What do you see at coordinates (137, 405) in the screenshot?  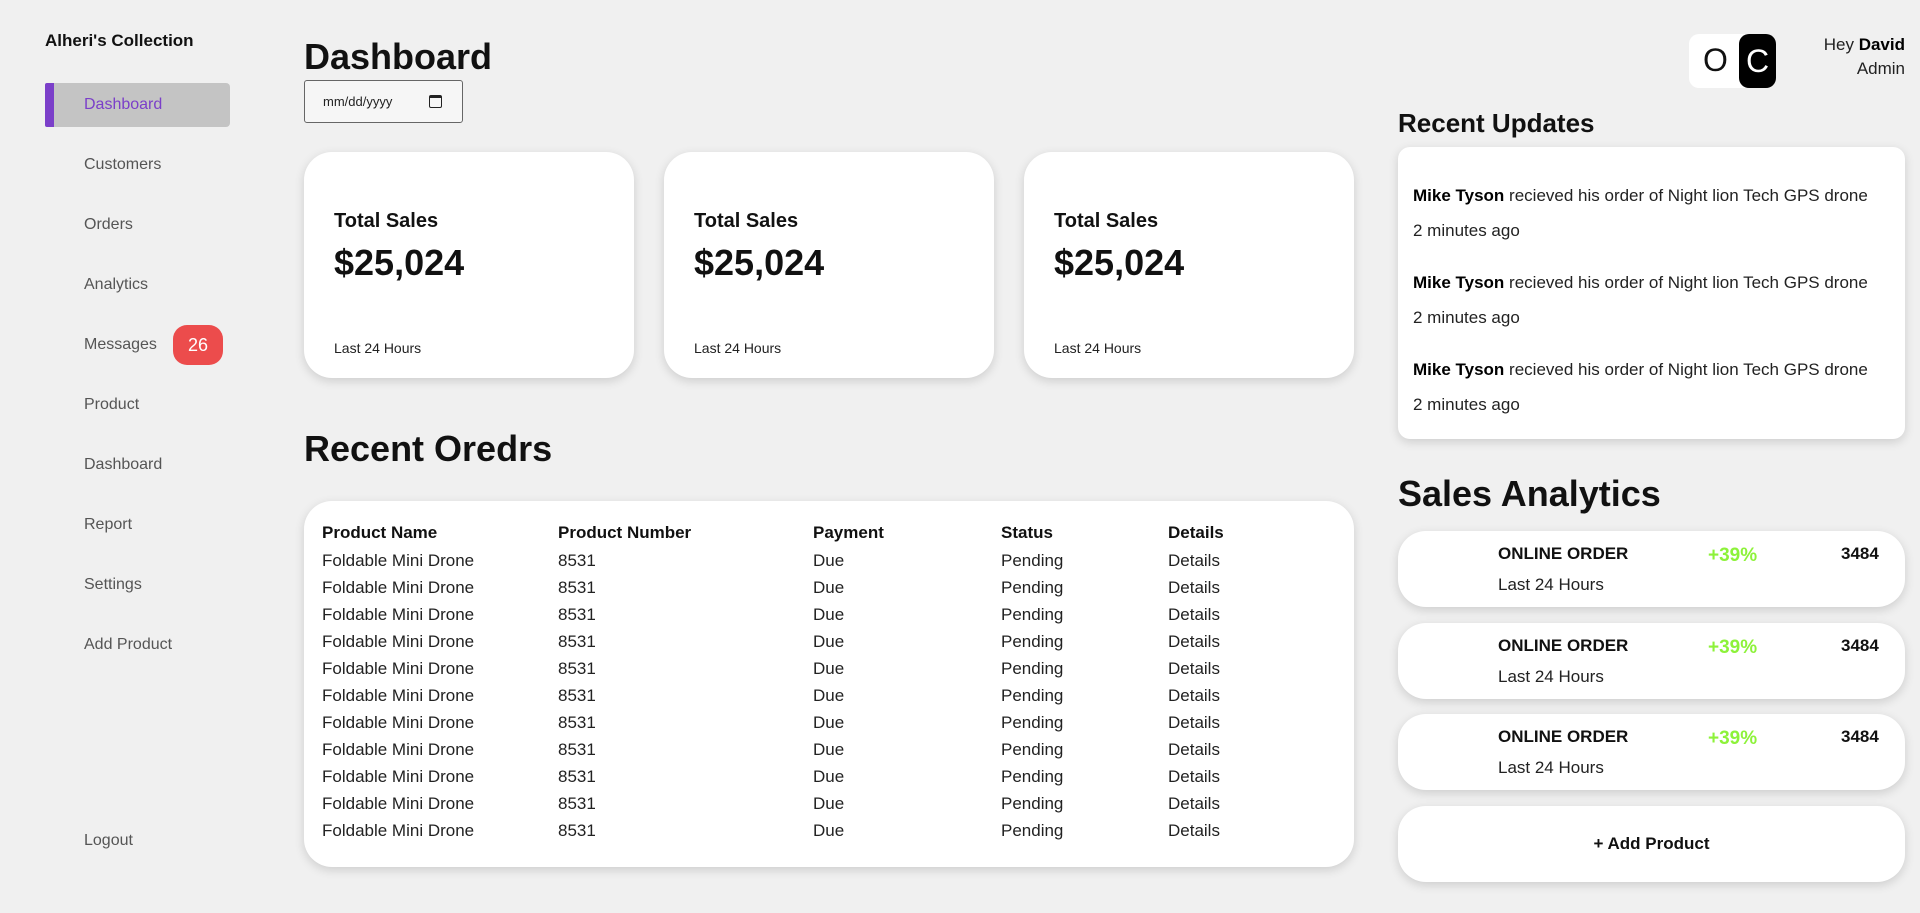 I see `sidebar-item-product: Product` at bounding box center [137, 405].